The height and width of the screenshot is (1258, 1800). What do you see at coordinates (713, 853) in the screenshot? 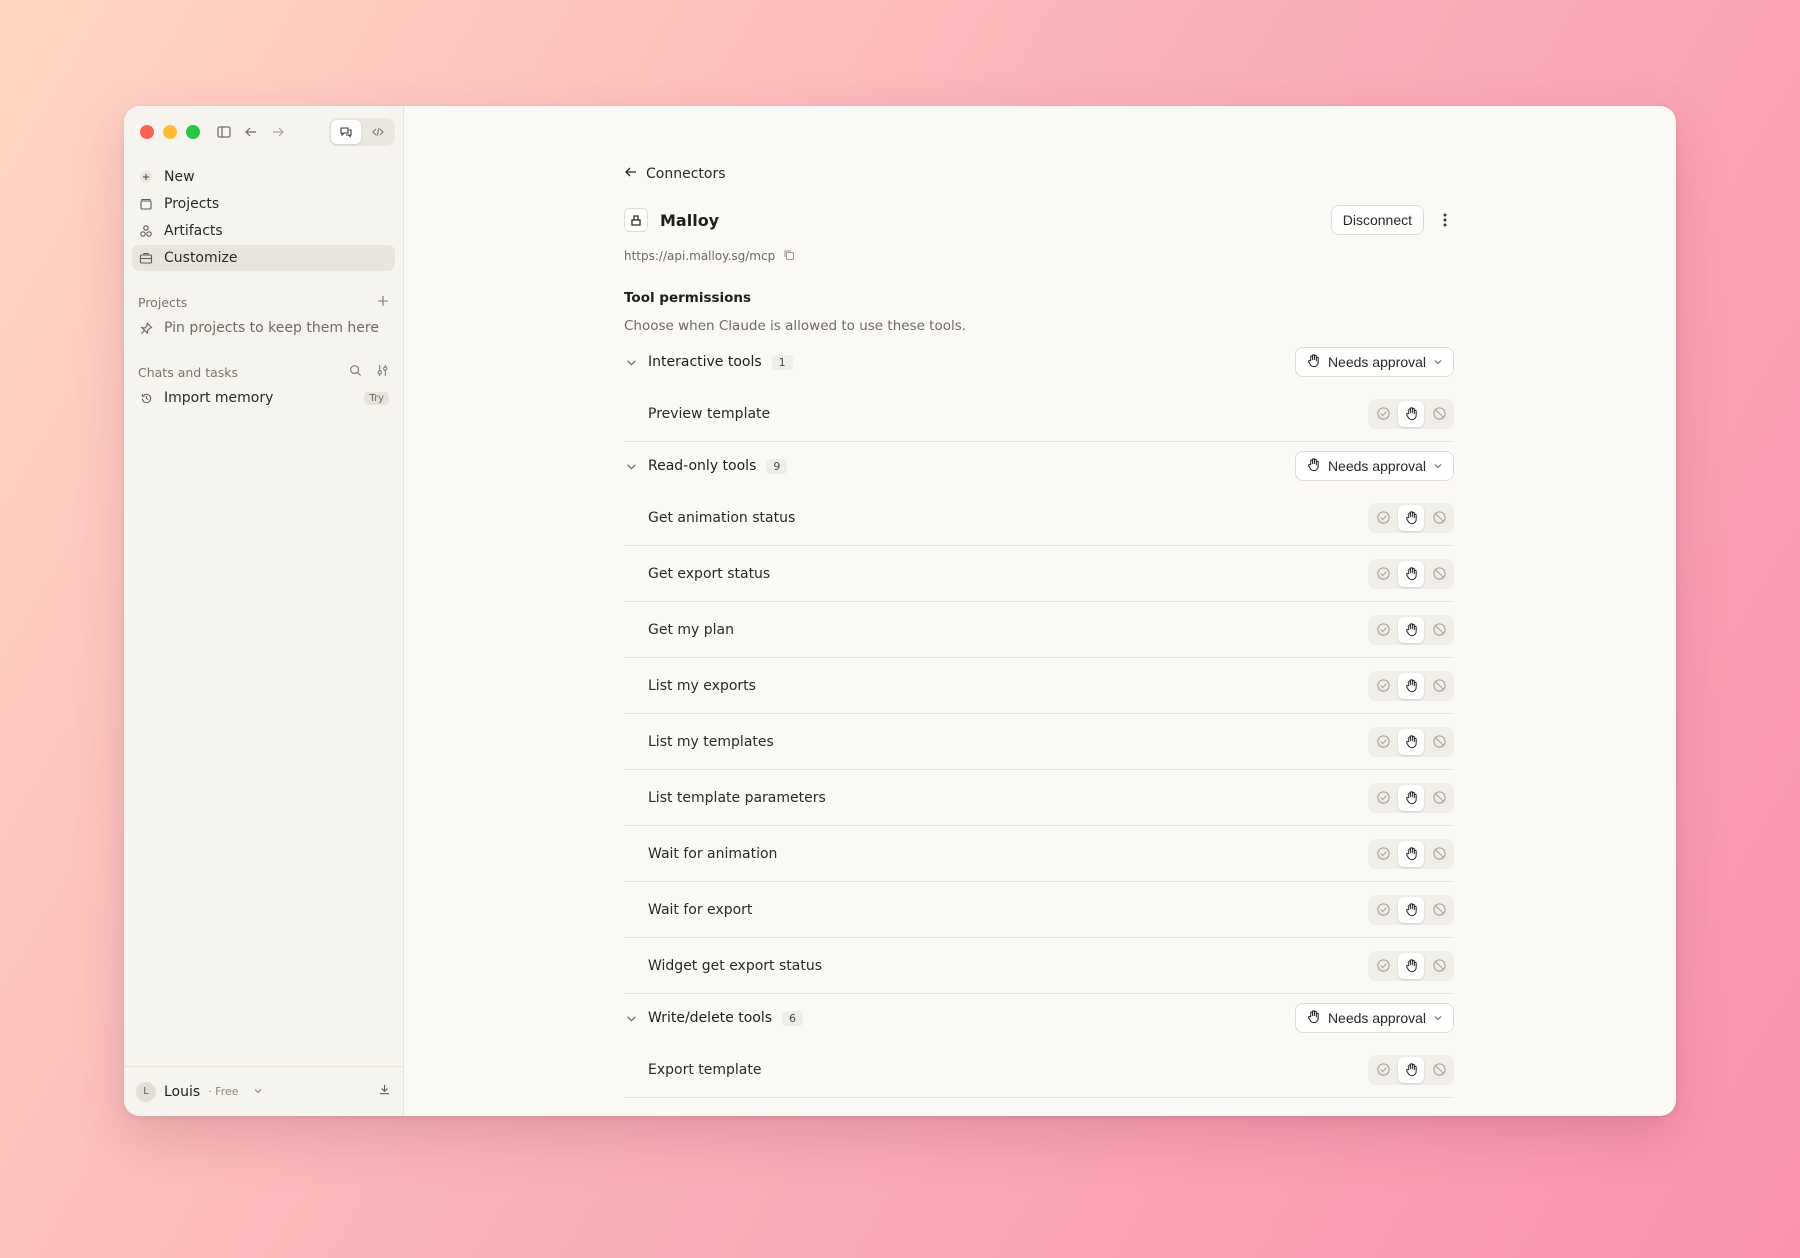
I see `tool-name: Wait for animation` at bounding box center [713, 853].